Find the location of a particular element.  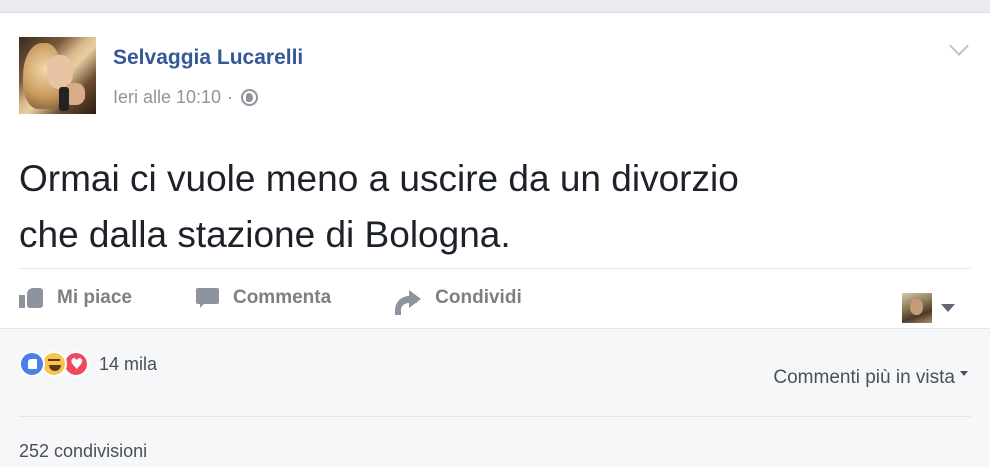

shares-count: 252 condivisioni is located at coordinates (83, 451).